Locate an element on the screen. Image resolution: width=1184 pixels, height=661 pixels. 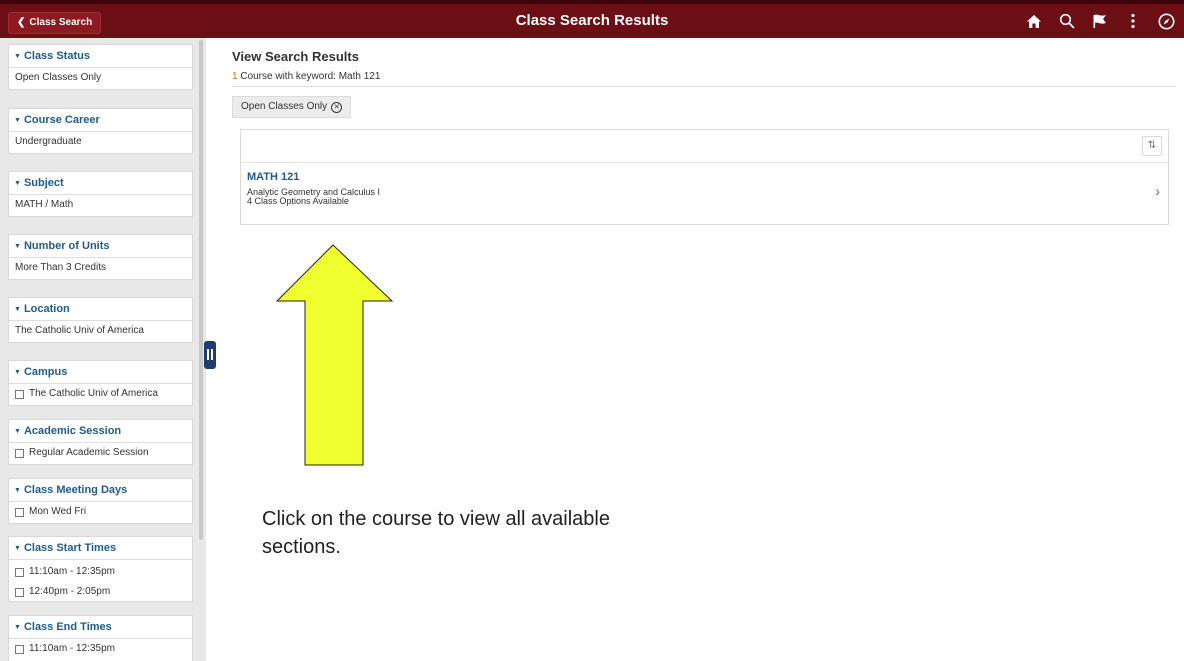
facet-value: MATH / Math is located at coordinates (44, 204).